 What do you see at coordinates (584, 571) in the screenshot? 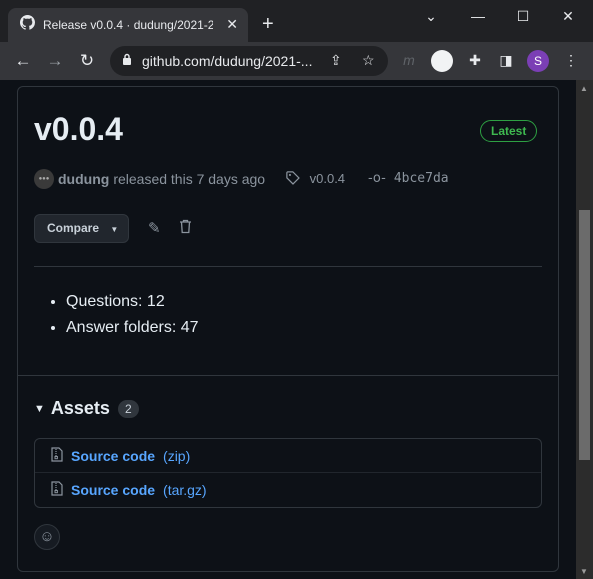
I see `scroll-down-icon: ▼` at bounding box center [584, 571].